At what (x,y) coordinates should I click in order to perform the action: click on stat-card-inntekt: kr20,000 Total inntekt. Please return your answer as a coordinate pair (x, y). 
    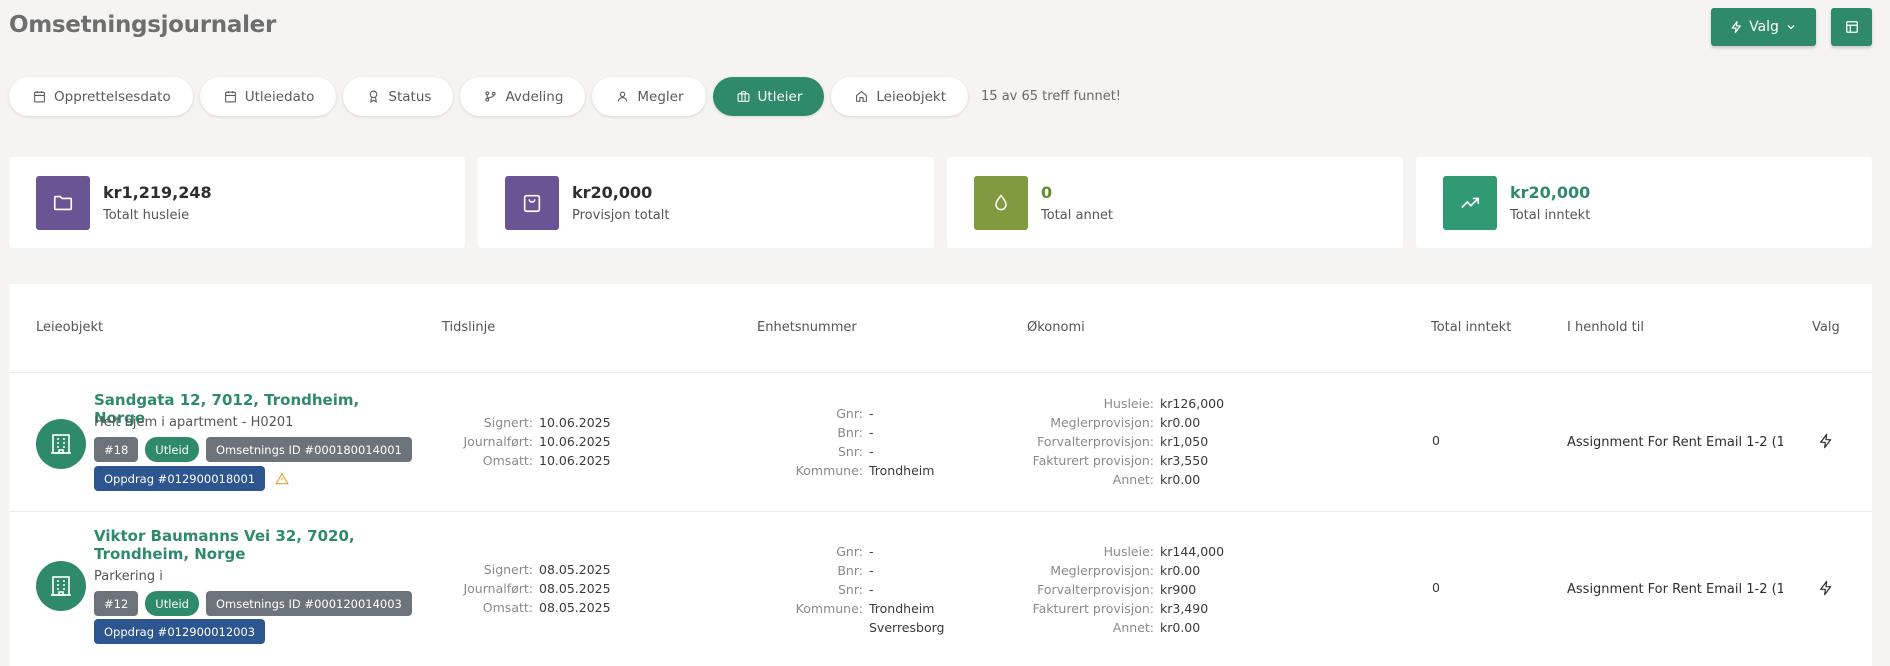
    Looking at the image, I should click on (1644, 202).